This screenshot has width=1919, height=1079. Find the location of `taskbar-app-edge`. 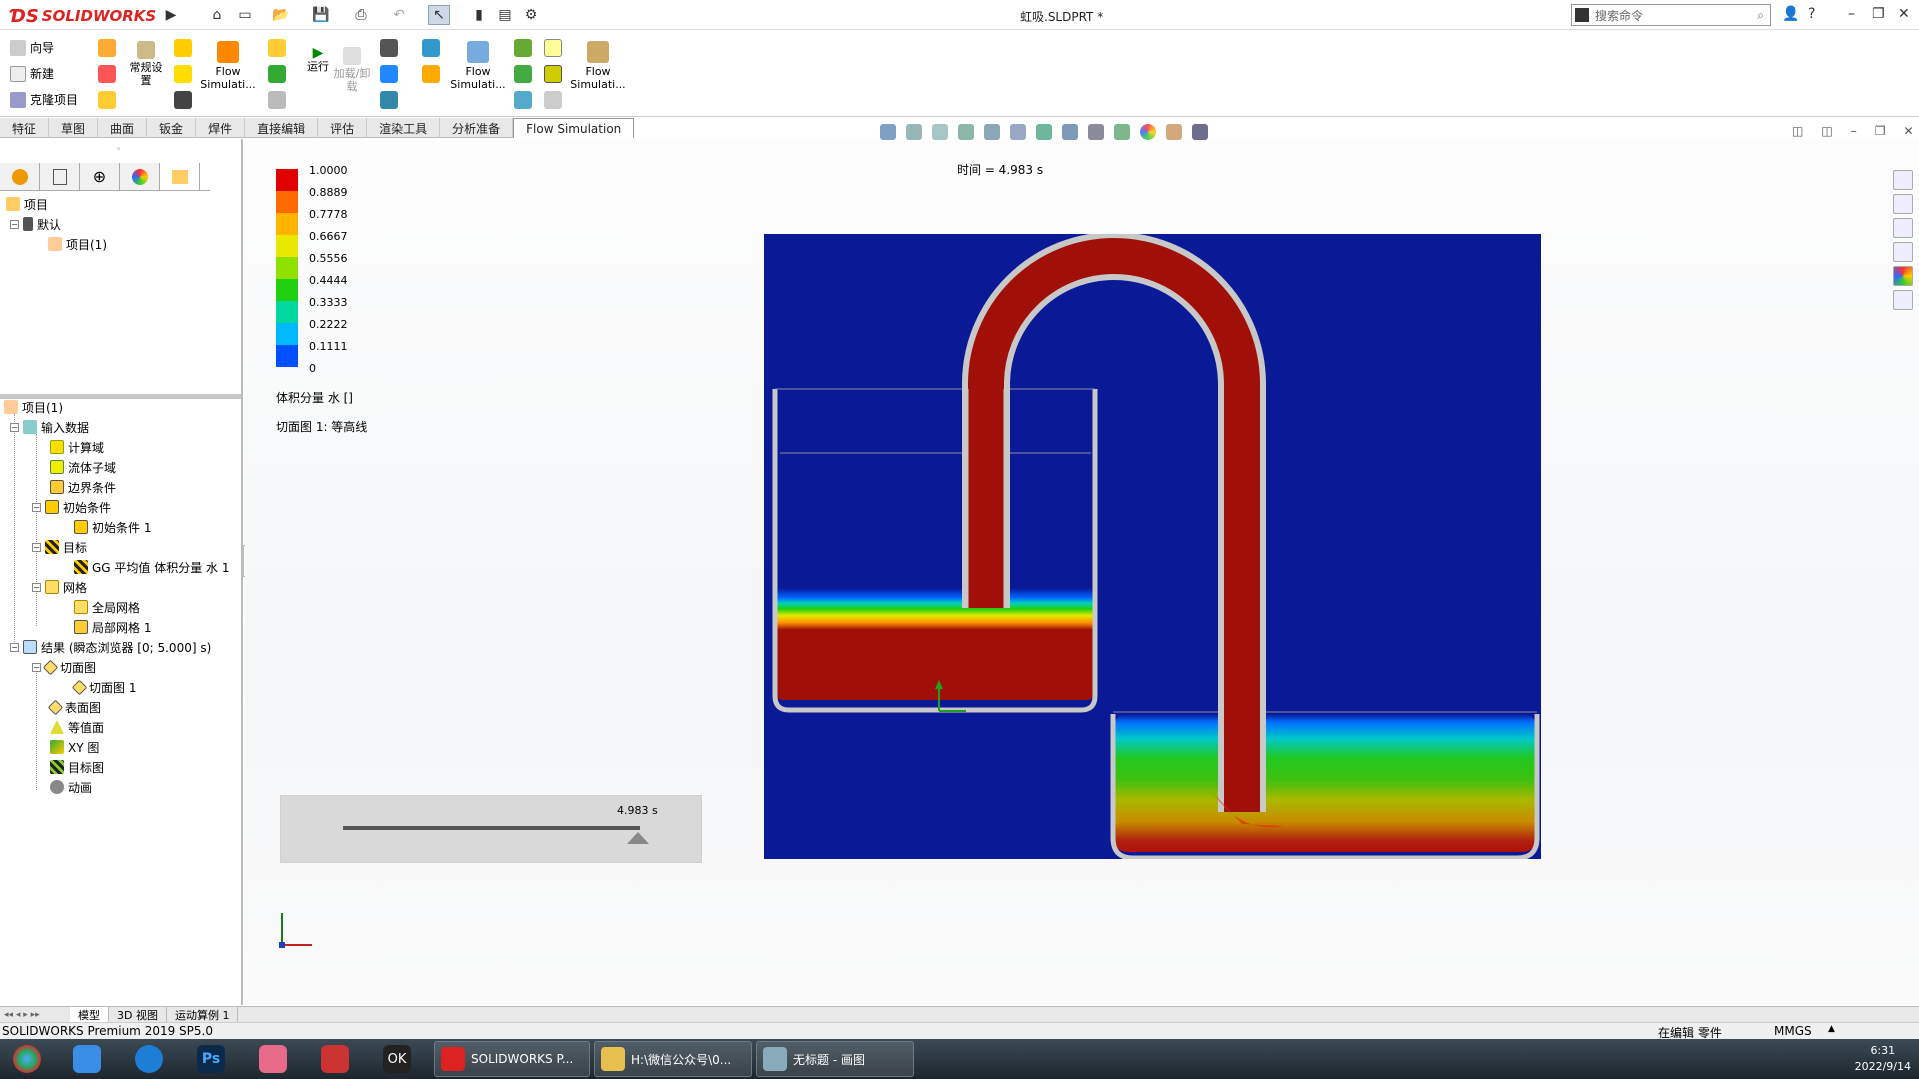

taskbar-app-edge is located at coordinates (149, 1059).